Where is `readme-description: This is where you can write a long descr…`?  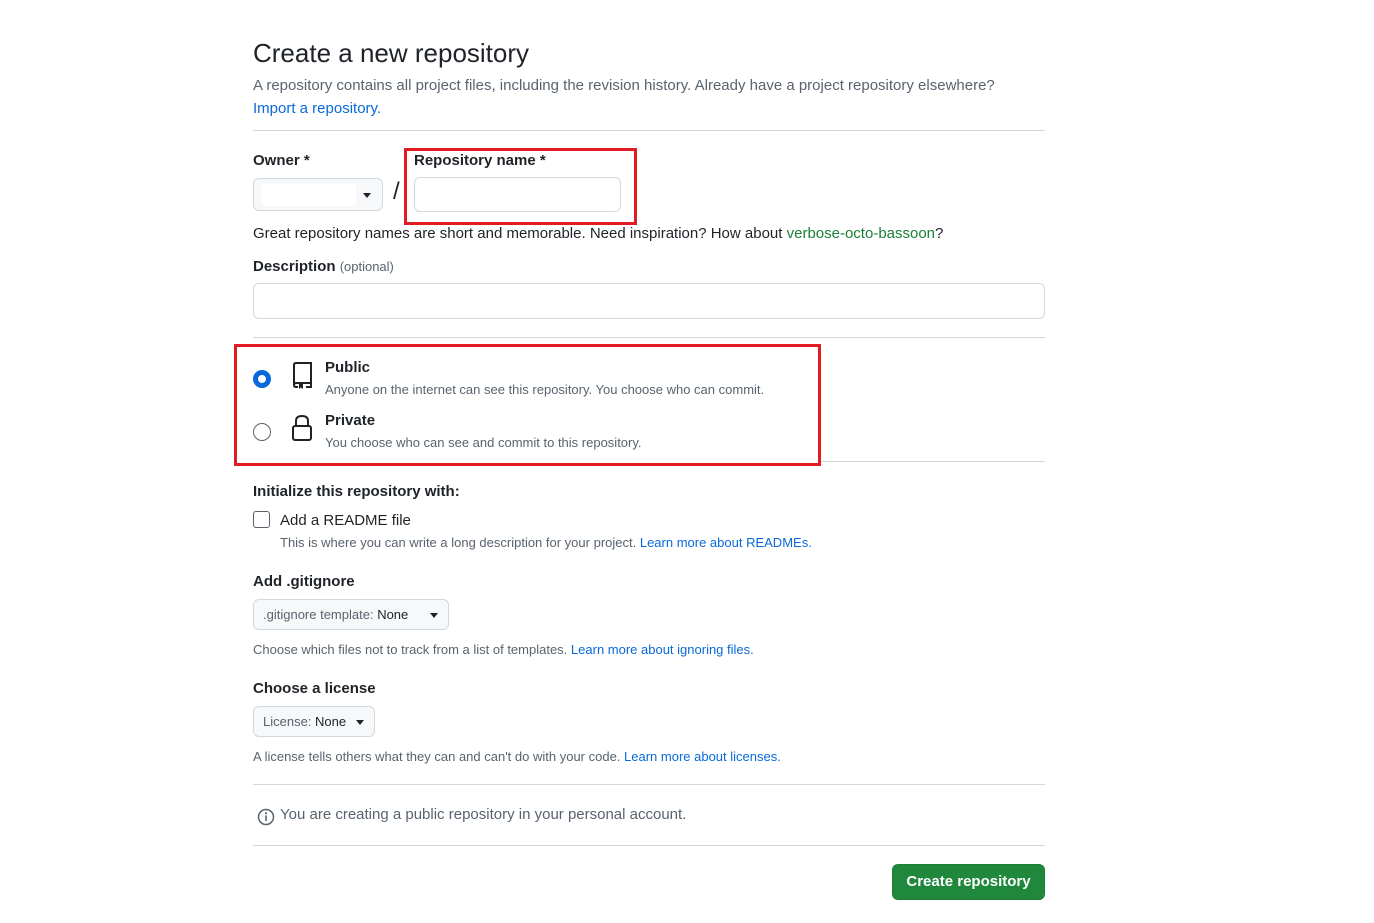 readme-description: This is where you can write a long descr… is located at coordinates (546, 542).